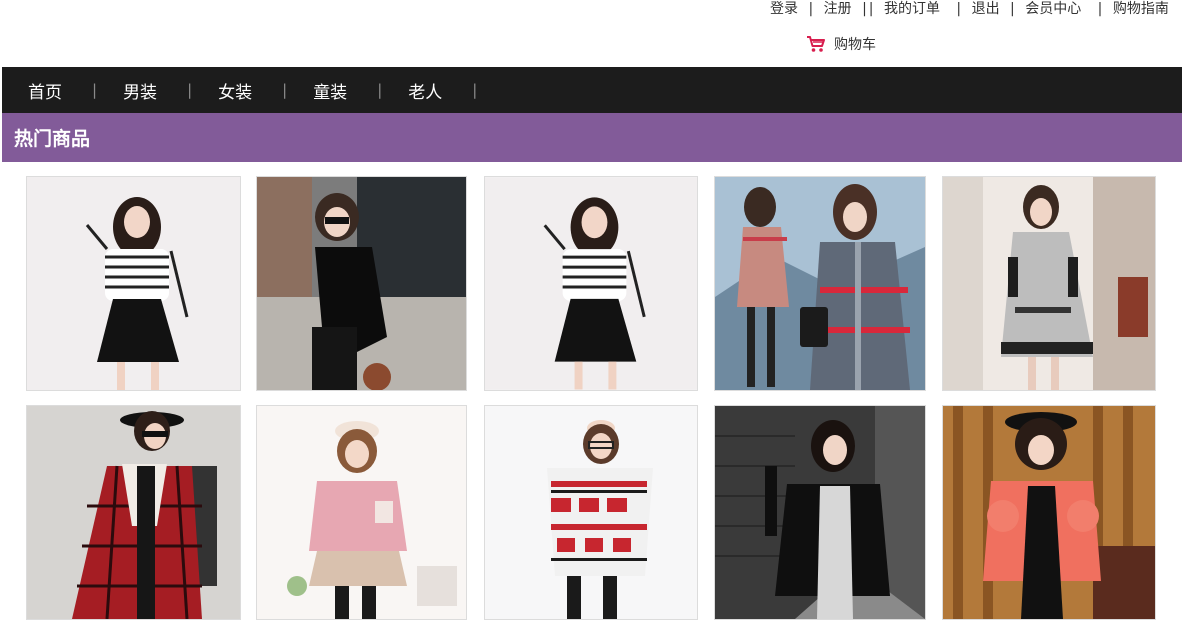 This screenshot has width=1185, height=637. Describe the element at coordinates (1141, 9) in the screenshot. I see `shopping-guide-link: 购物指南` at that location.